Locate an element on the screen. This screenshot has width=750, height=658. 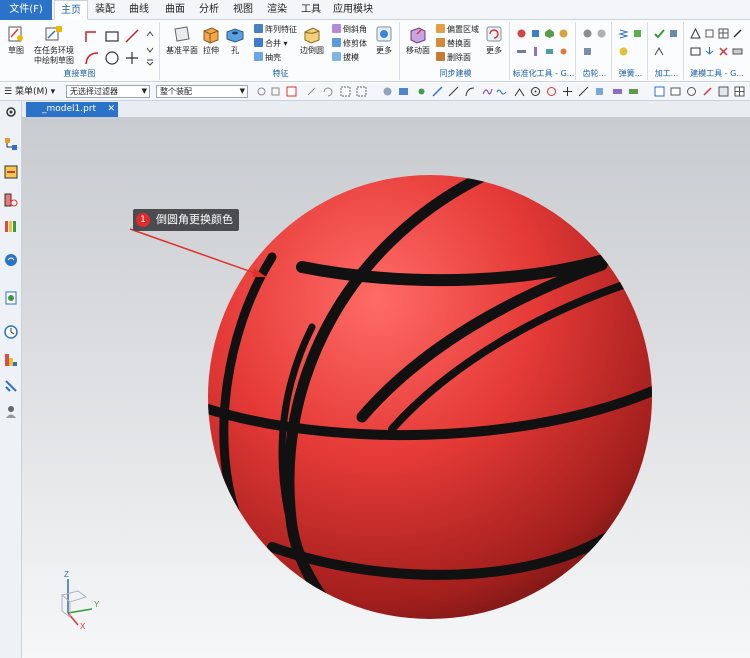
hole-button: 孔 is located at coordinates (235, 40).